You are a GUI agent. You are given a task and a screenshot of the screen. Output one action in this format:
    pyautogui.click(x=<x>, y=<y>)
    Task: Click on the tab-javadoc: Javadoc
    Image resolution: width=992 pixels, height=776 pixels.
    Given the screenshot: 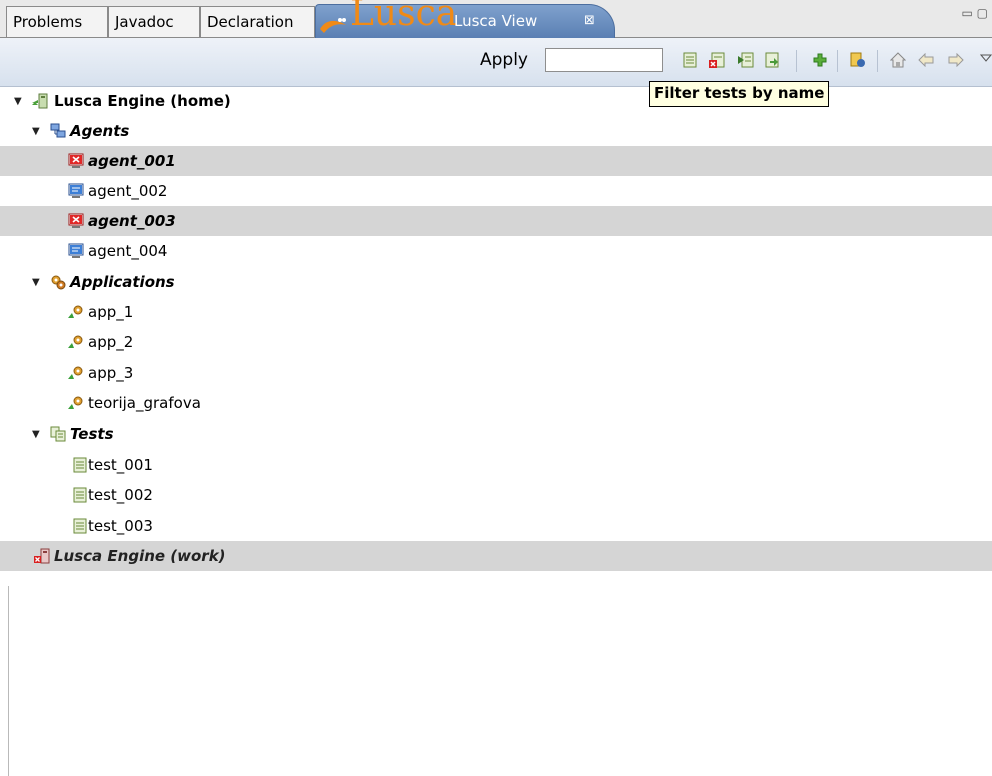 What is the action you would take?
    pyautogui.click(x=154, y=21)
    